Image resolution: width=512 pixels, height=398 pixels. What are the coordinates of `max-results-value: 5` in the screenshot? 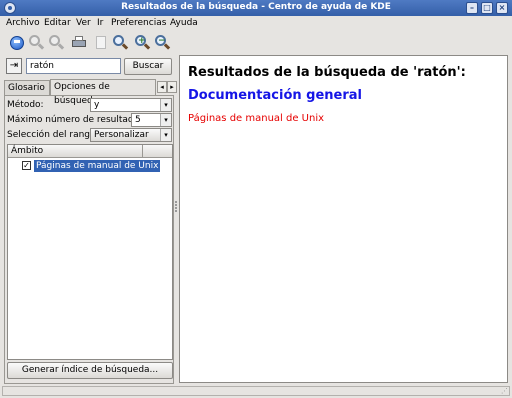 It's located at (138, 120).